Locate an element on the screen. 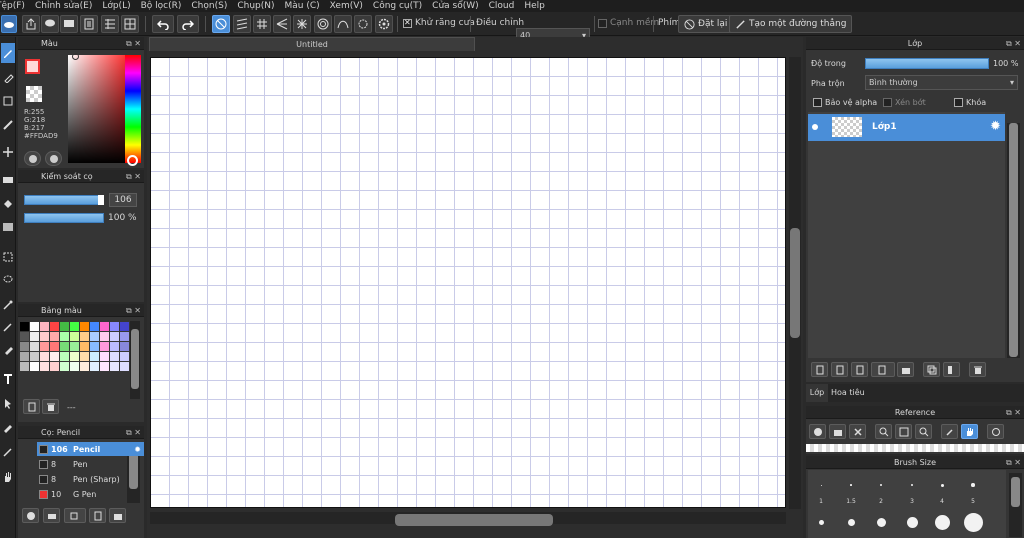  reference-eyedropper-button is located at coordinates (949, 431).